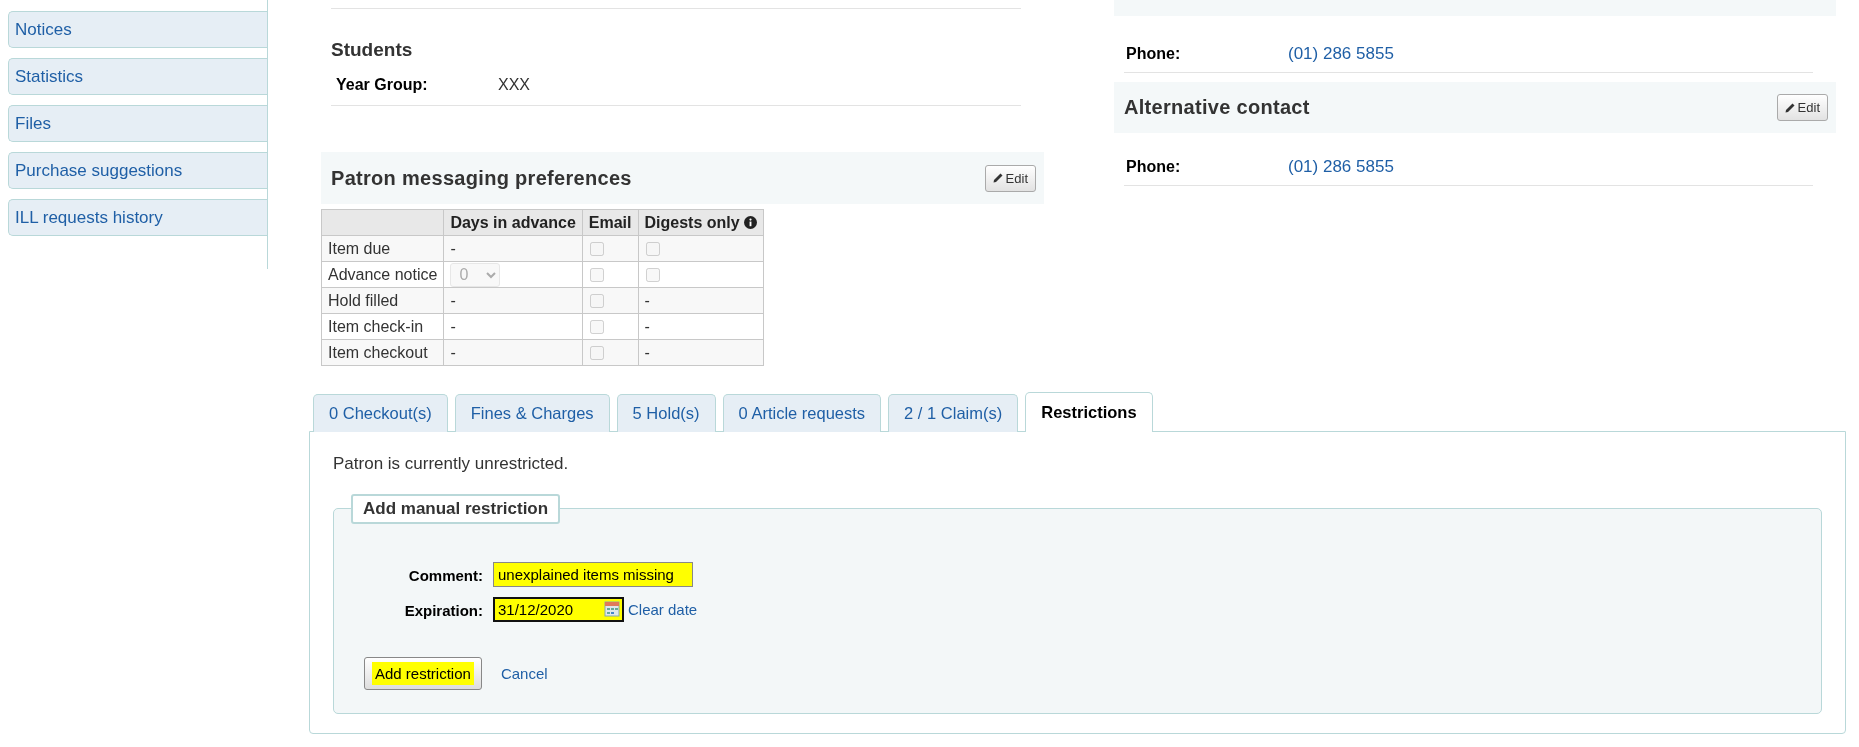 This screenshot has height=747, width=1859. What do you see at coordinates (524, 673) in the screenshot?
I see `cancel-link: Cancel` at bounding box center [524, 673].